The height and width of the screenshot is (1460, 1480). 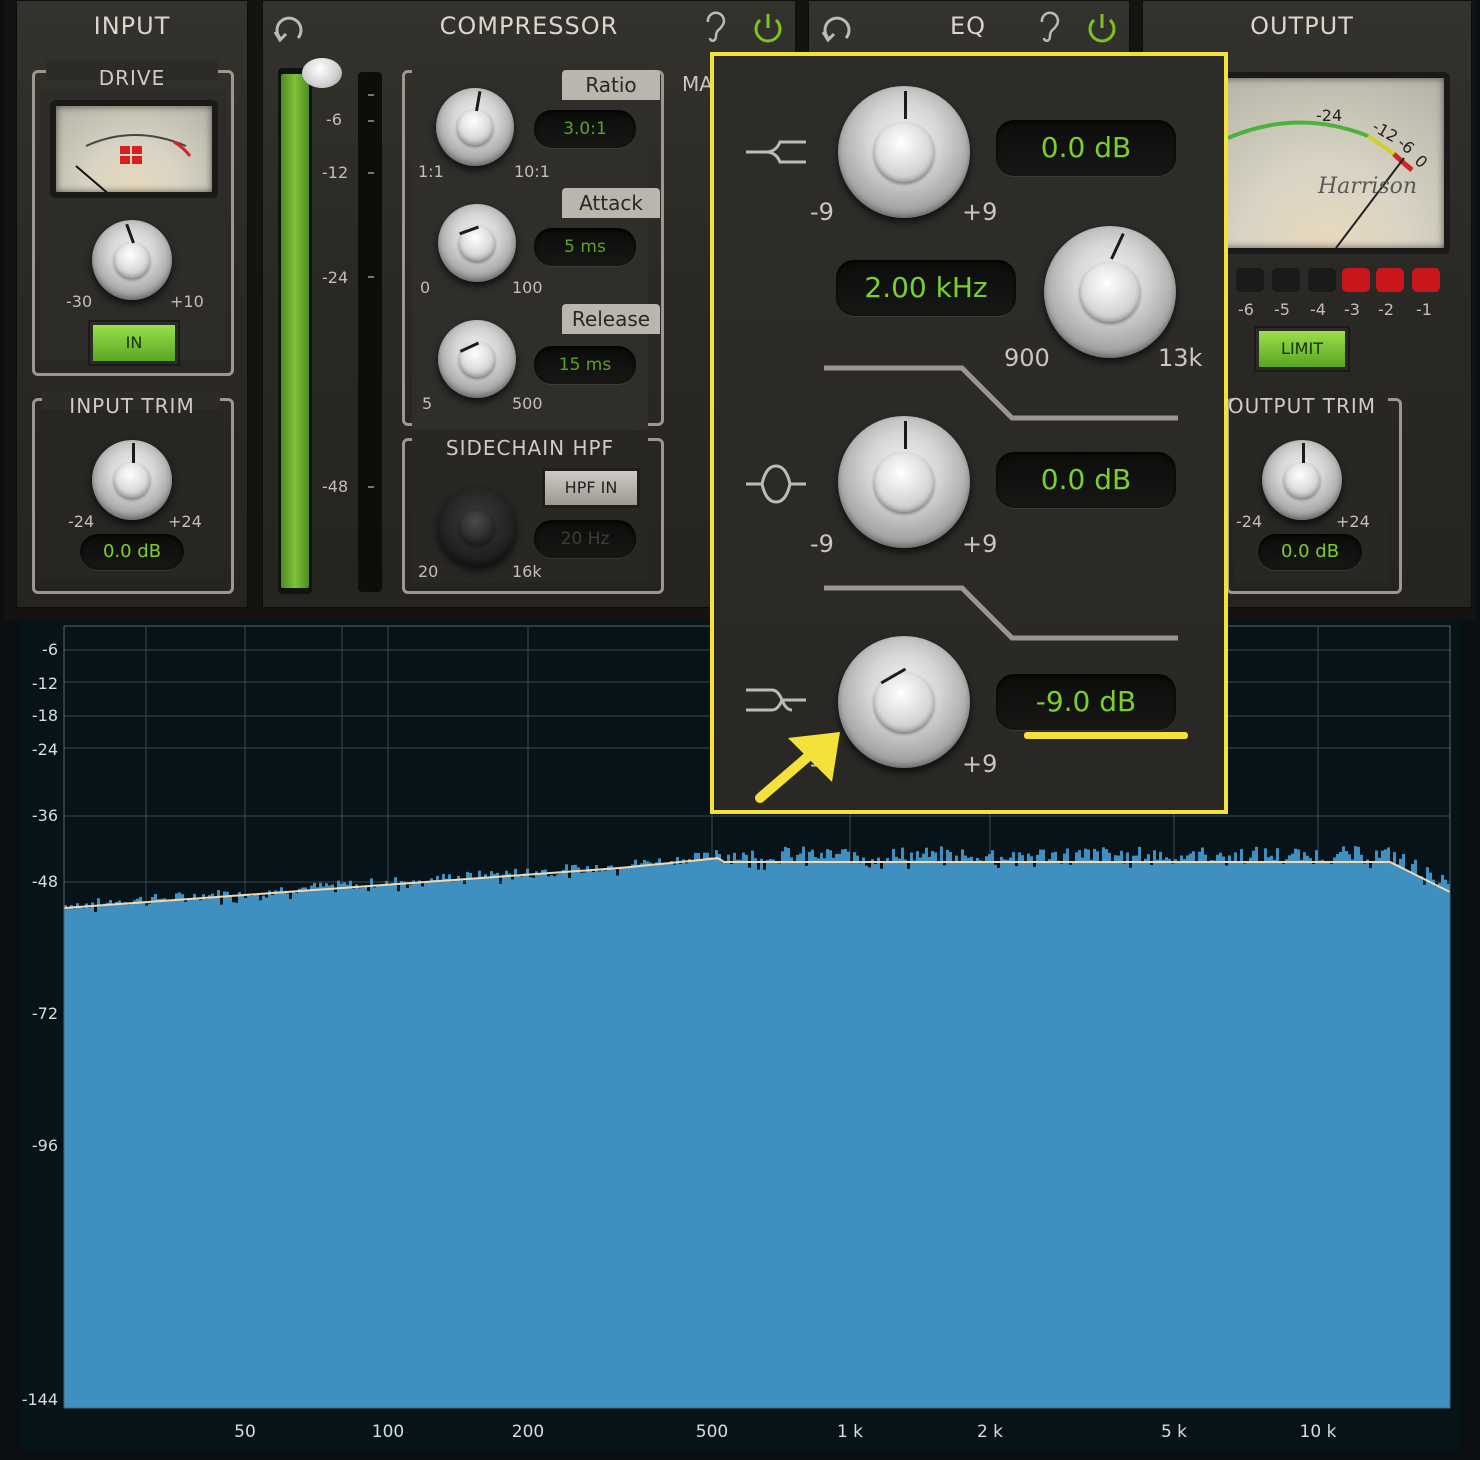 I want to click on eq-reset-icon, so click(x=837, y=27).